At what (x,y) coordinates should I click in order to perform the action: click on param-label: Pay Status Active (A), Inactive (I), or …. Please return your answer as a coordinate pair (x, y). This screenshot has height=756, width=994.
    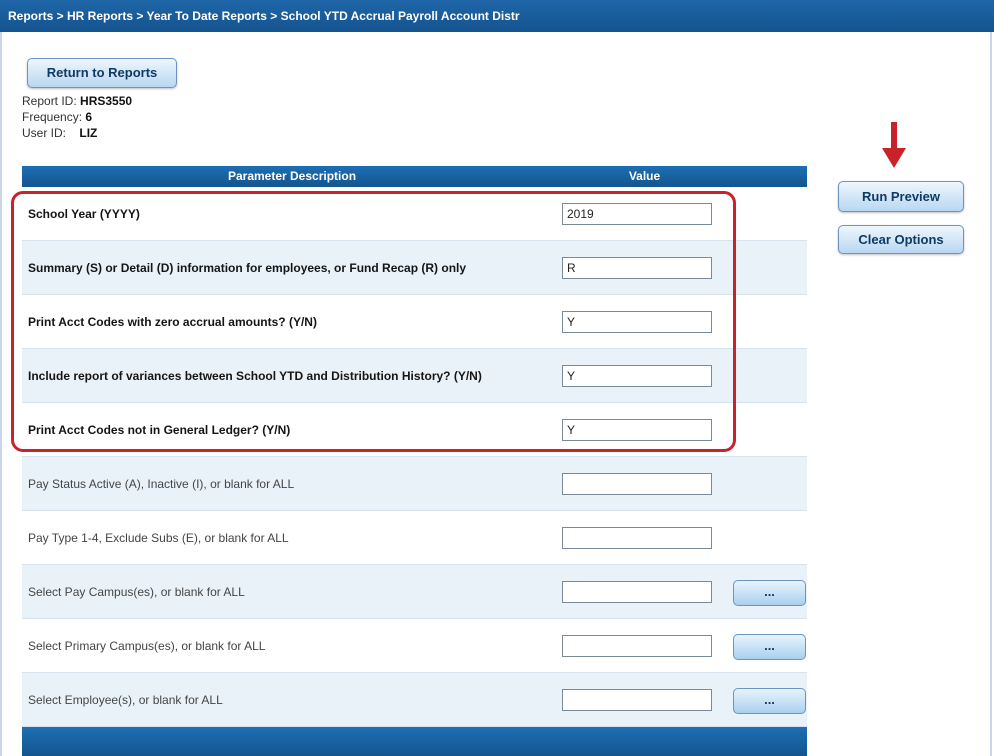
    Looking at the image, I should click on (161, 484).